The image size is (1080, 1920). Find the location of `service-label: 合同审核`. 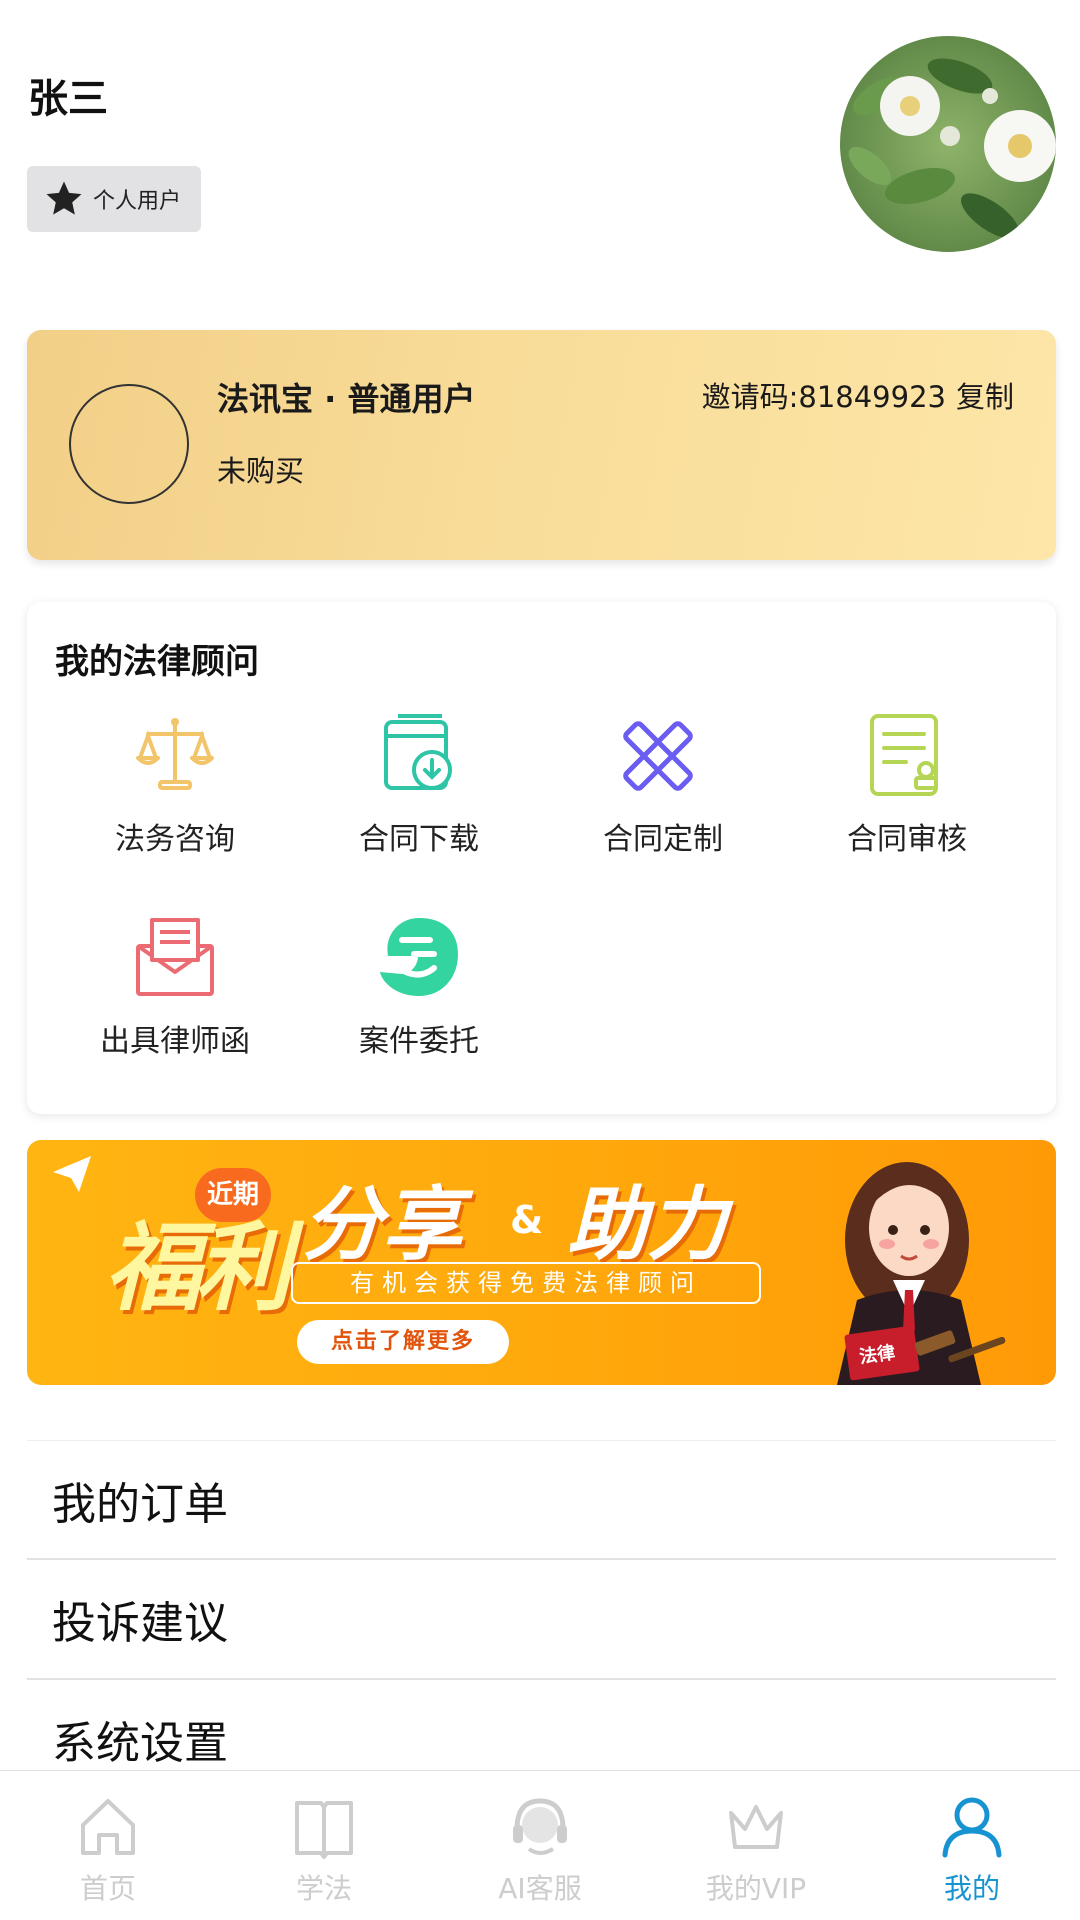

service-label: 合同审核 is located at coordinates (907, 839).